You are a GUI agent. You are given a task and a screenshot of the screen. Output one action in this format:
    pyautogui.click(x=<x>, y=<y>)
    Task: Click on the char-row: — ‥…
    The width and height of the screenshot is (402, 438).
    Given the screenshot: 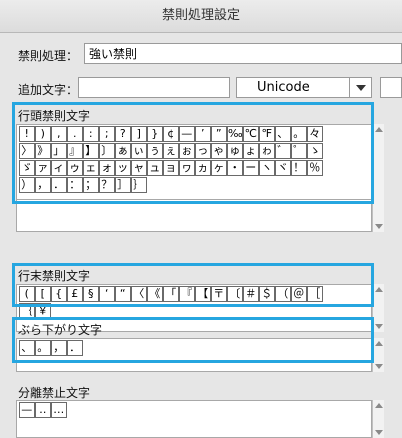 What is the action you would take?
    pyautogui.click(x=43, y=410)
    